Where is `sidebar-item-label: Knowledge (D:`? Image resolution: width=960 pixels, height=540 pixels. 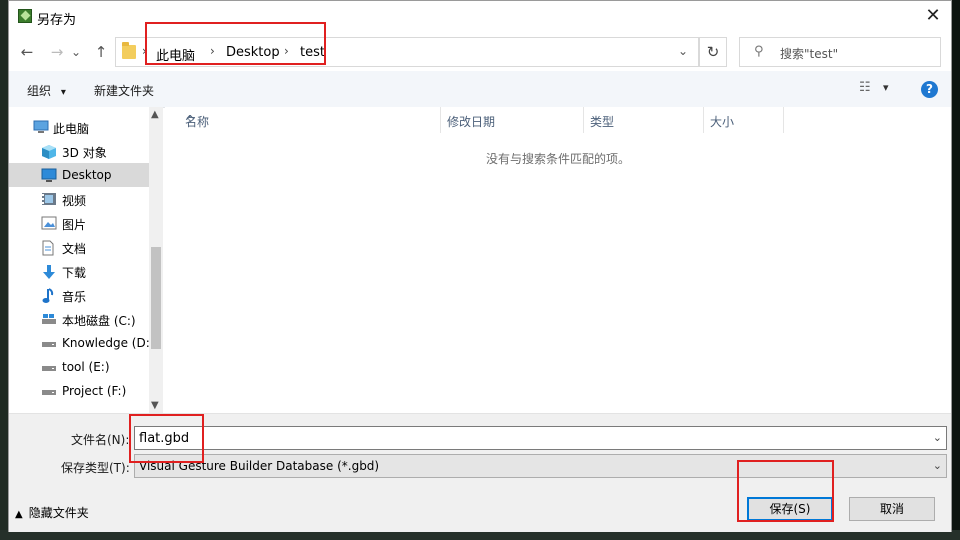
sidebar-item-label: Knowledge (D: is located at coordinates (106, 343).